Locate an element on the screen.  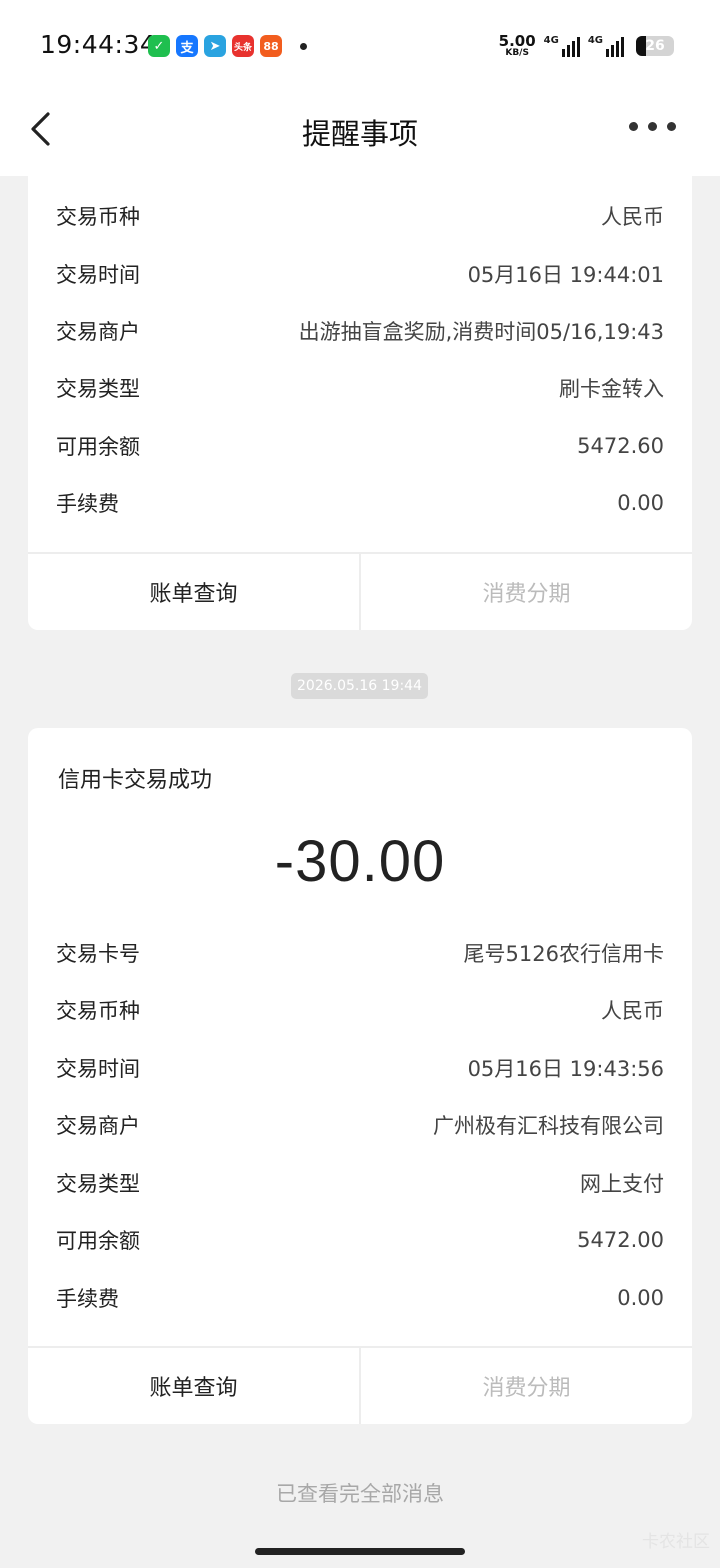
detail-value: 出游抽盲盒奖励,消费时间05/16,19:43 is located at coordinates (481, 332).